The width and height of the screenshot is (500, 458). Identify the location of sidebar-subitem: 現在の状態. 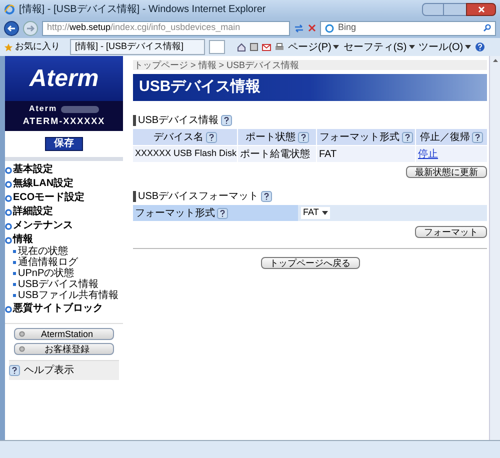
(43, 251).